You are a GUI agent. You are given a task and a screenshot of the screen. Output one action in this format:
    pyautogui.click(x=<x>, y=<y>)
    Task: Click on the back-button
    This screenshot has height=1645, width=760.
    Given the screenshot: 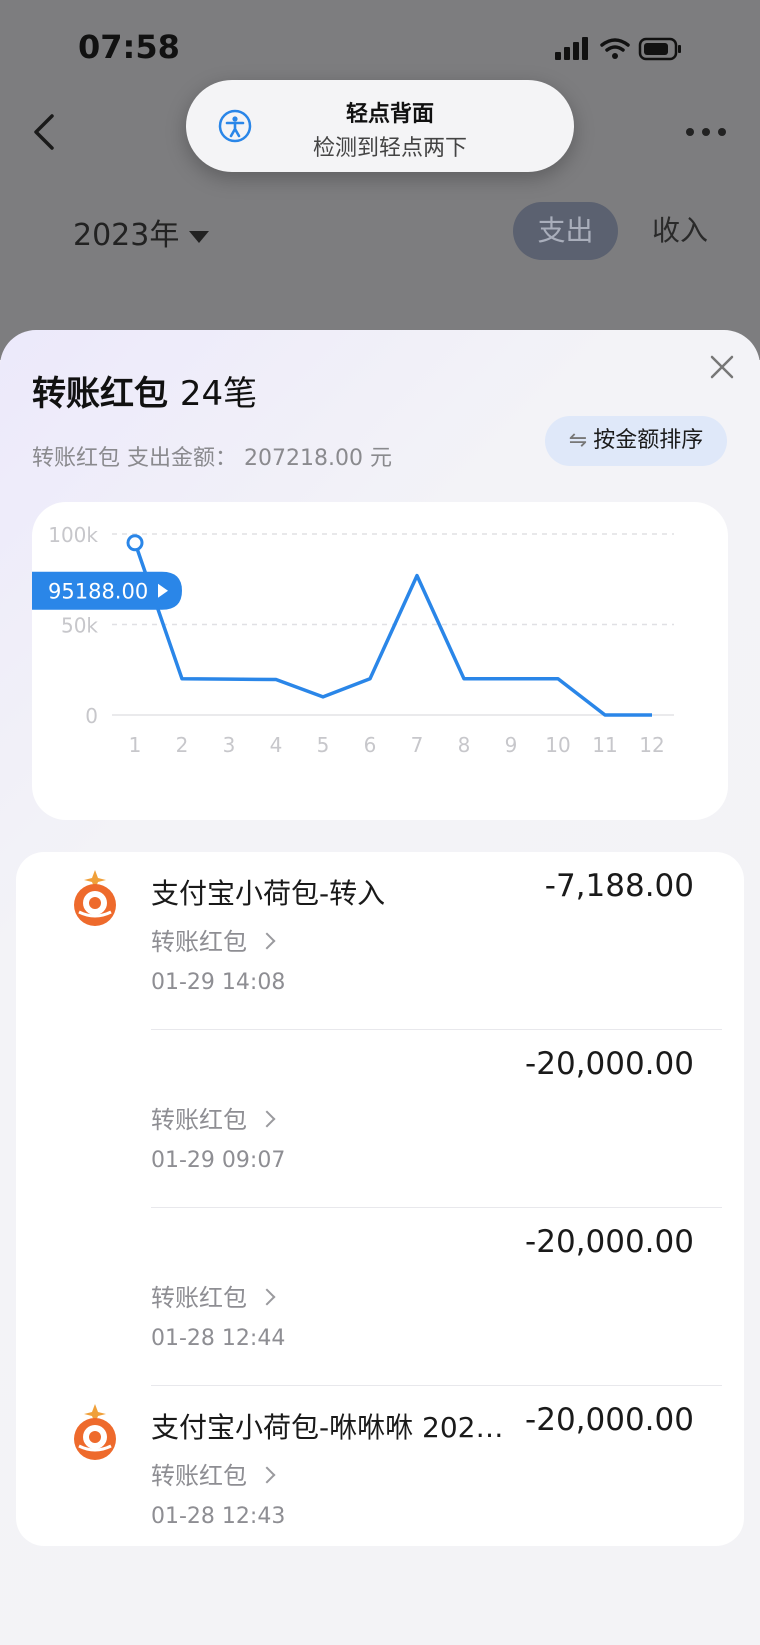 What is the action you would take?
    pyautogui.click(x=45, y=132)
    